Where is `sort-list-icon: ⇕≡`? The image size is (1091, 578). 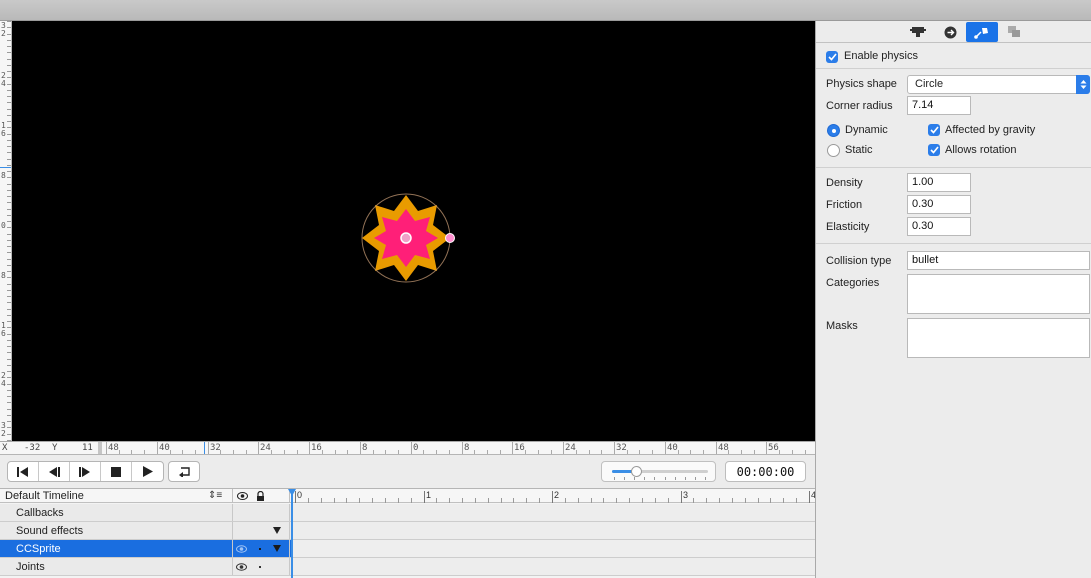
sort-list-icon: ⇕≡ is located at coordinates (215, 495).